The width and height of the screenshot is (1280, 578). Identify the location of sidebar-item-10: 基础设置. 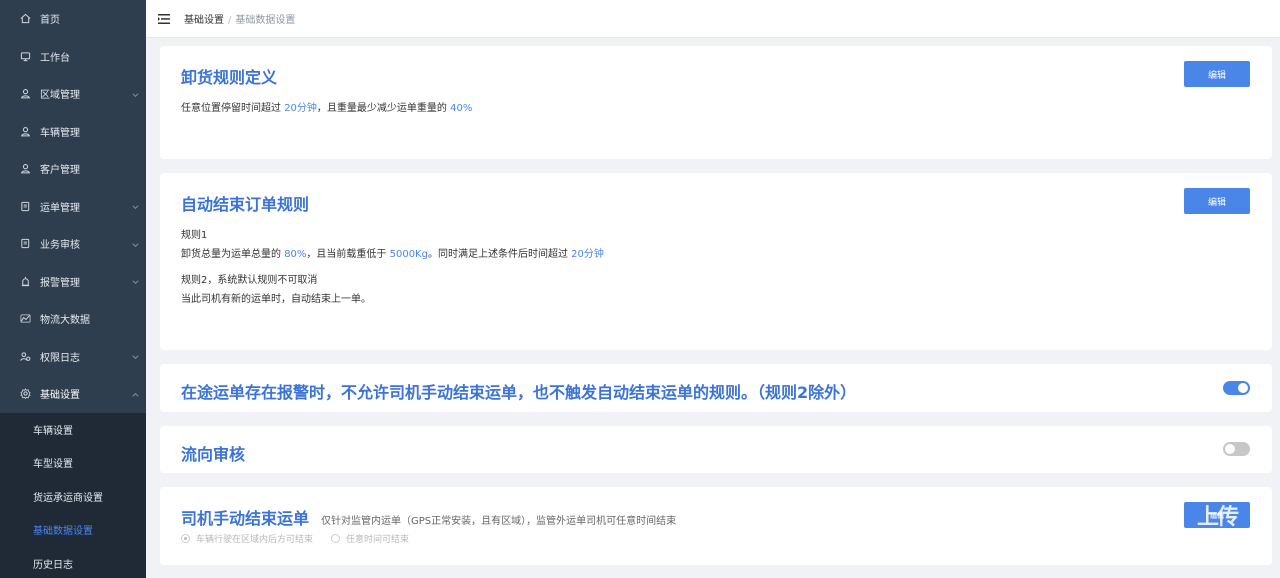
(73, 394).